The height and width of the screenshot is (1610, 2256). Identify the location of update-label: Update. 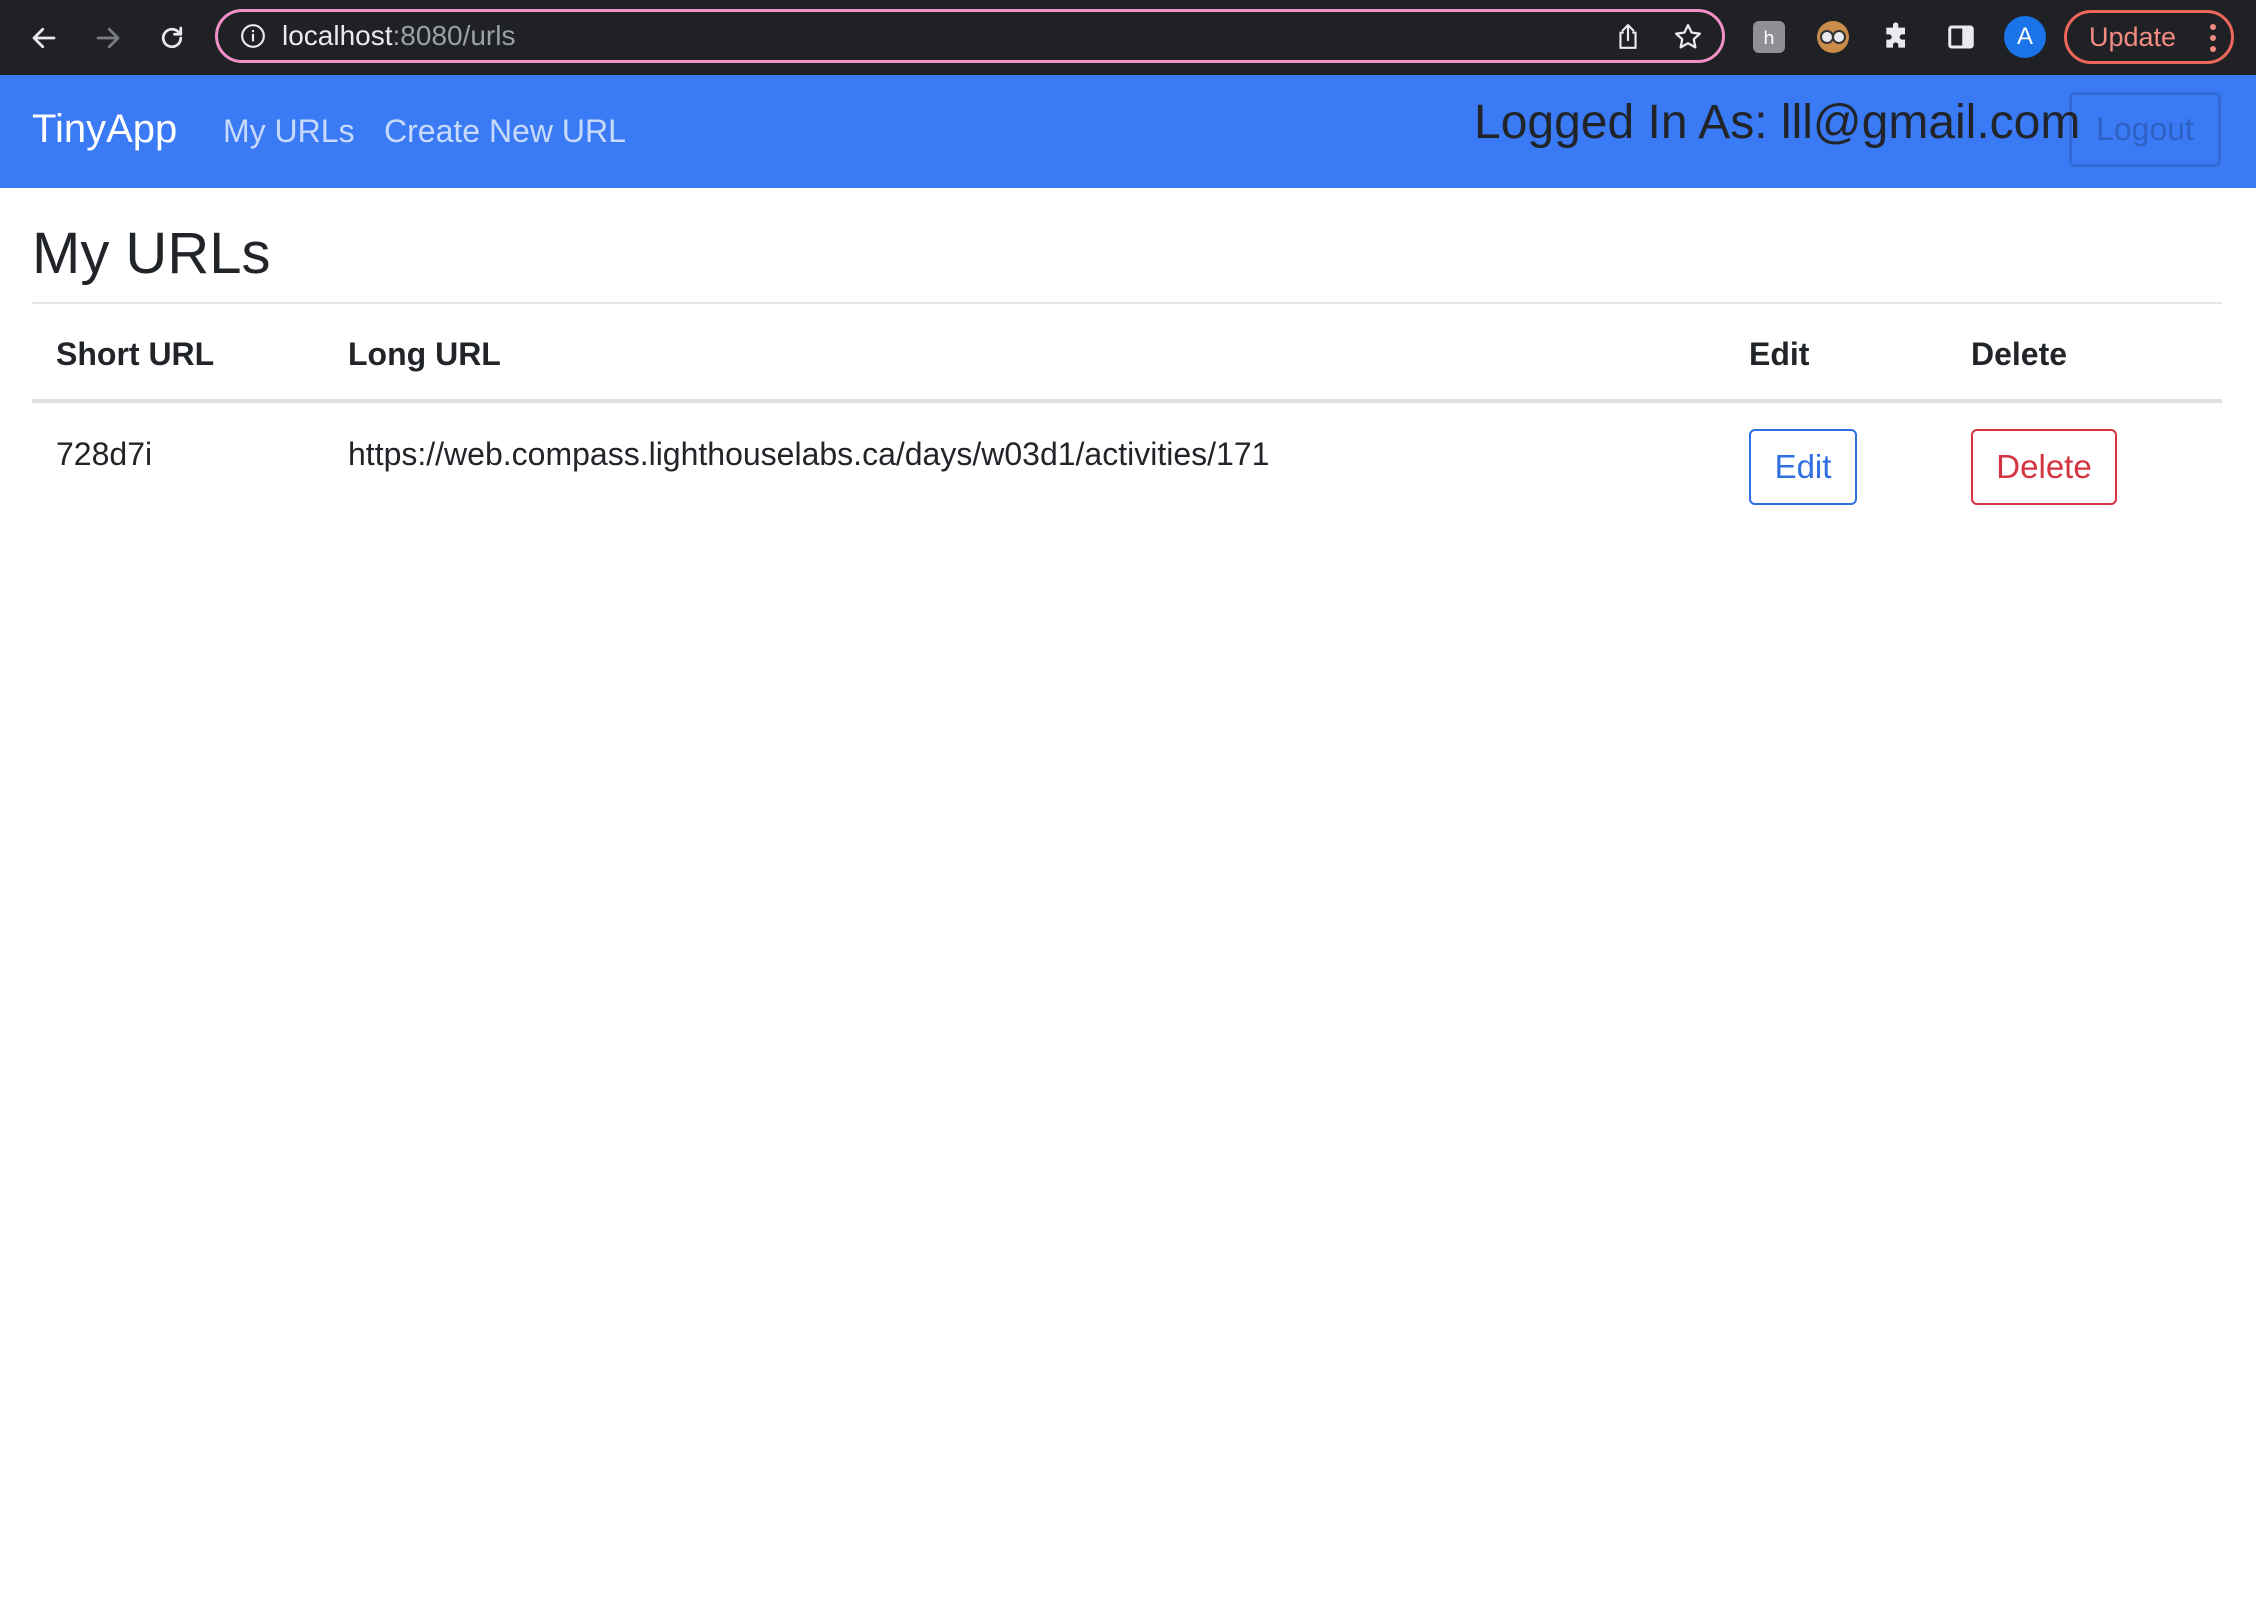
(2133, 36).